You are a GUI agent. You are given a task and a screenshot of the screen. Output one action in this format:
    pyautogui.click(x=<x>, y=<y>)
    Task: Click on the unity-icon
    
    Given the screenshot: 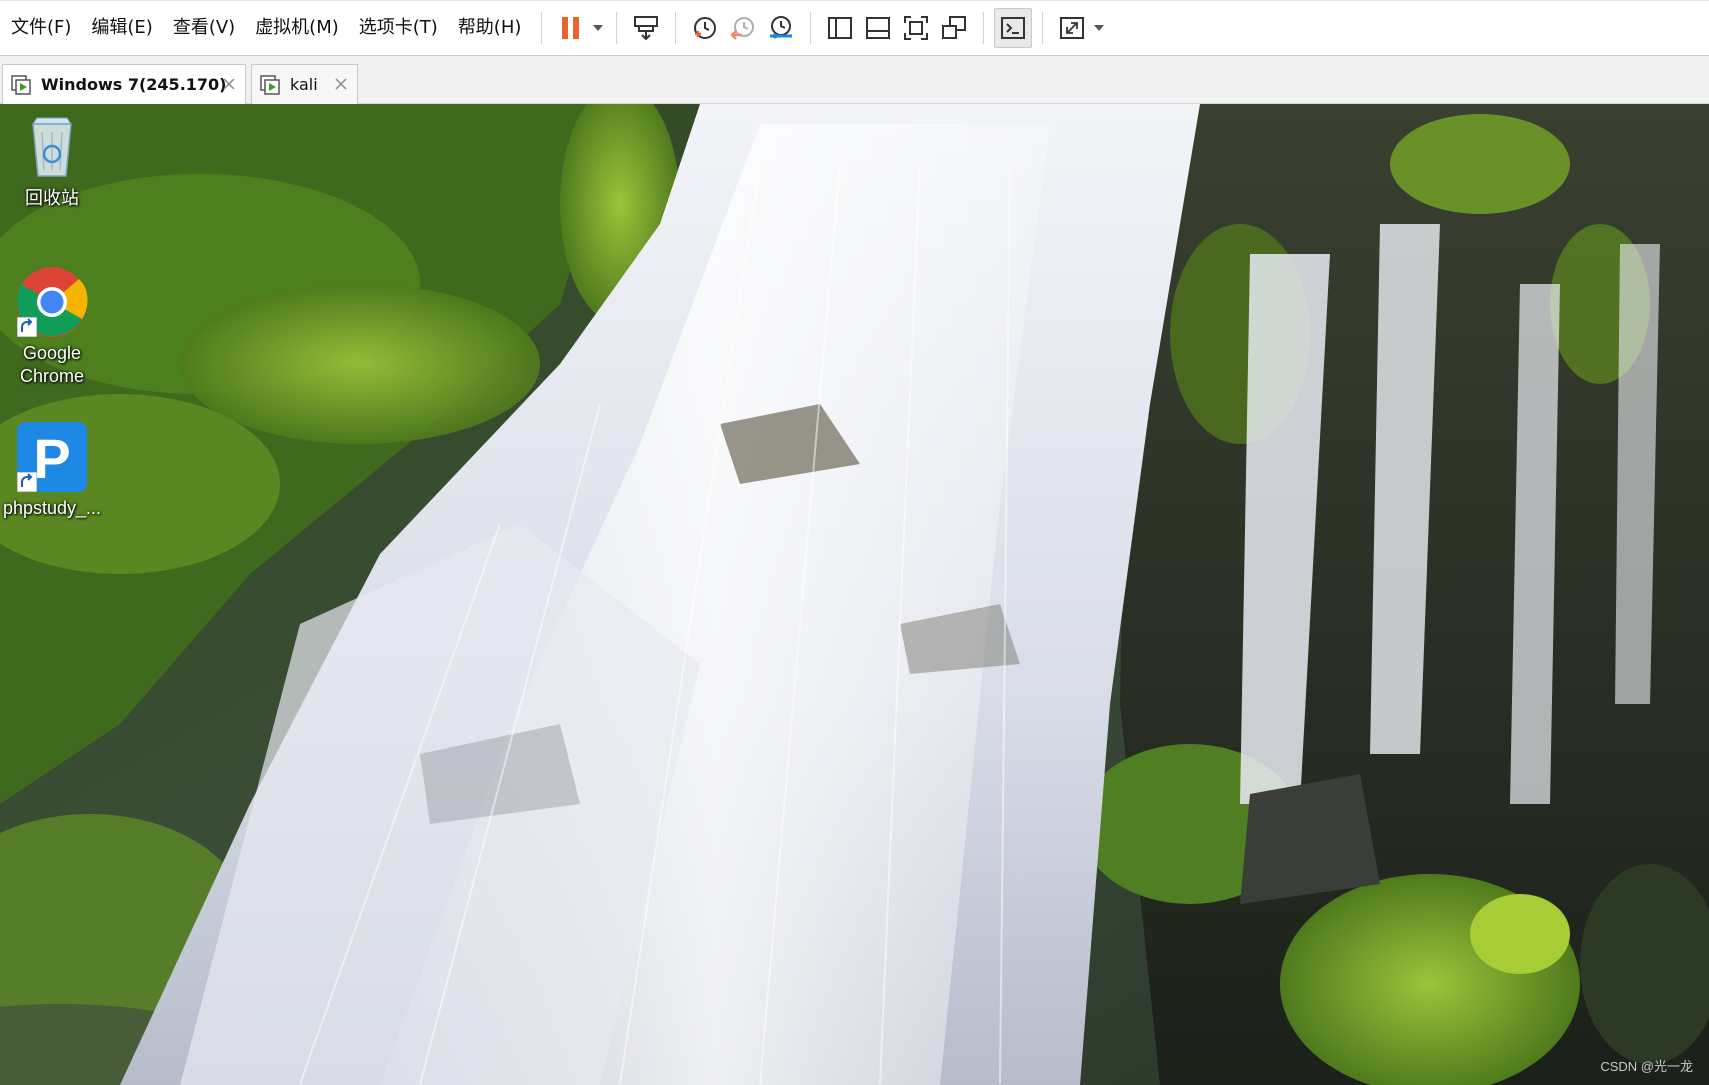 What is the action you would take?
    pyautogui.click(x=954, y=27)
    